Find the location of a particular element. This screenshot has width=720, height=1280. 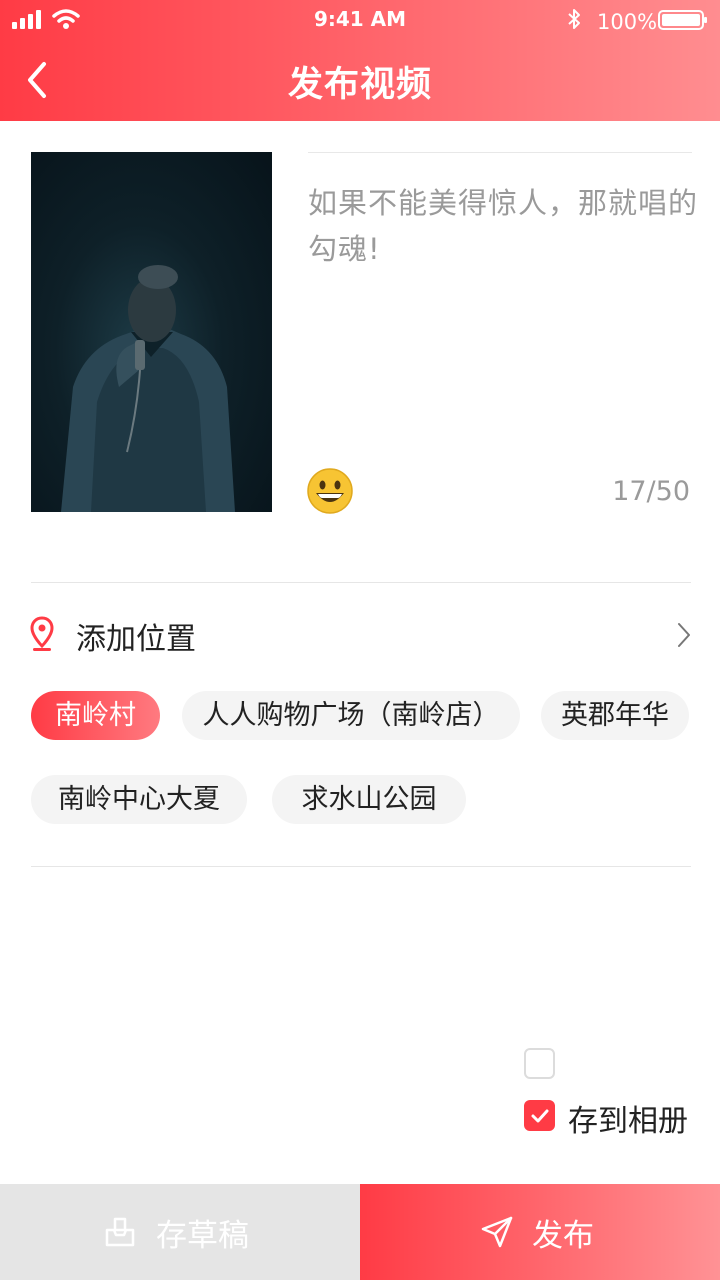

battery-percent: 100% is located at coordinates (627, 22).